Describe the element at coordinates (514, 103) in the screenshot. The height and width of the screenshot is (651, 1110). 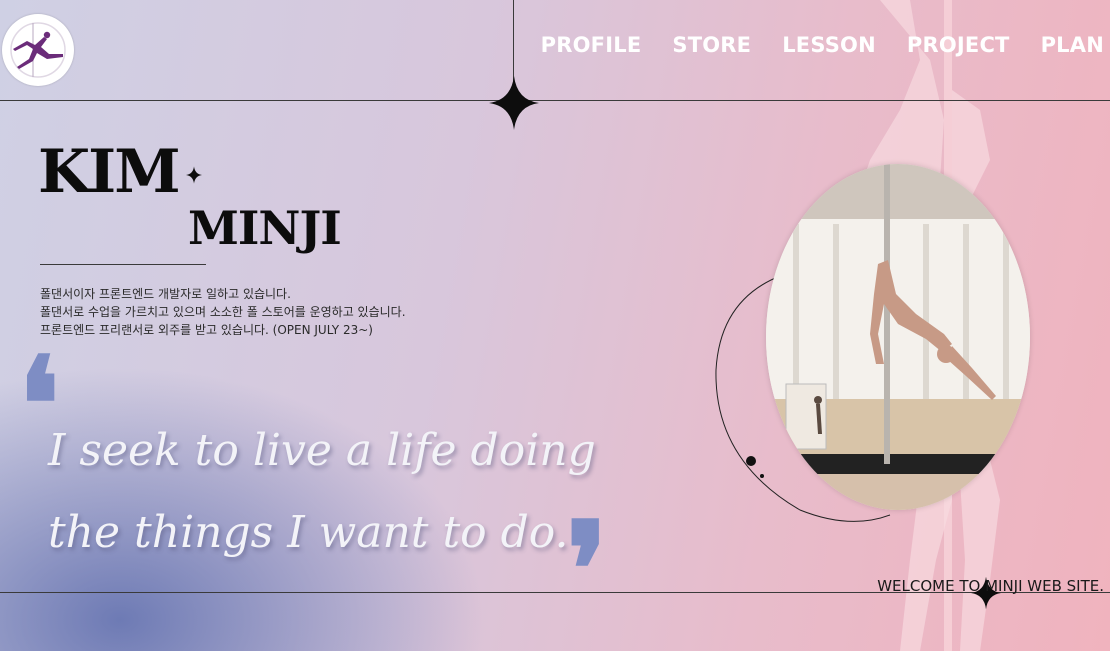
I see `header-star-icon` at that location.